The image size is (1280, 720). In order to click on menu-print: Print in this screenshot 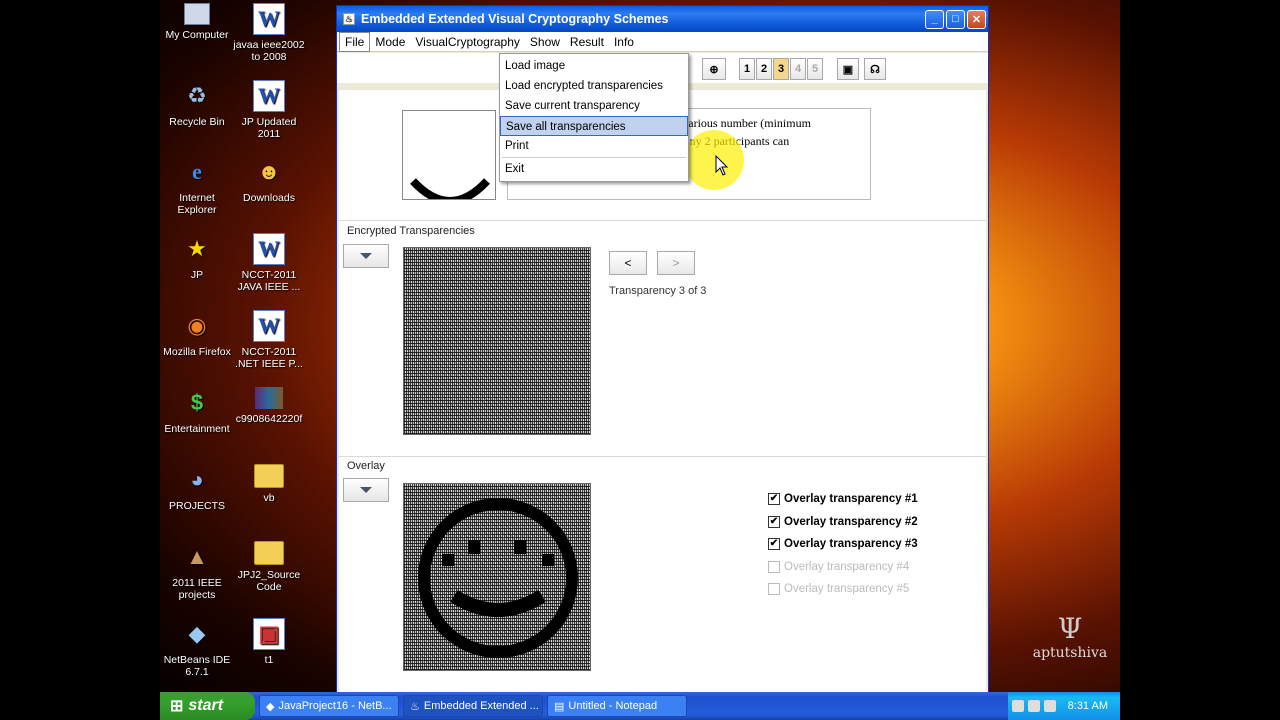, I will do `click(594, 146)`.